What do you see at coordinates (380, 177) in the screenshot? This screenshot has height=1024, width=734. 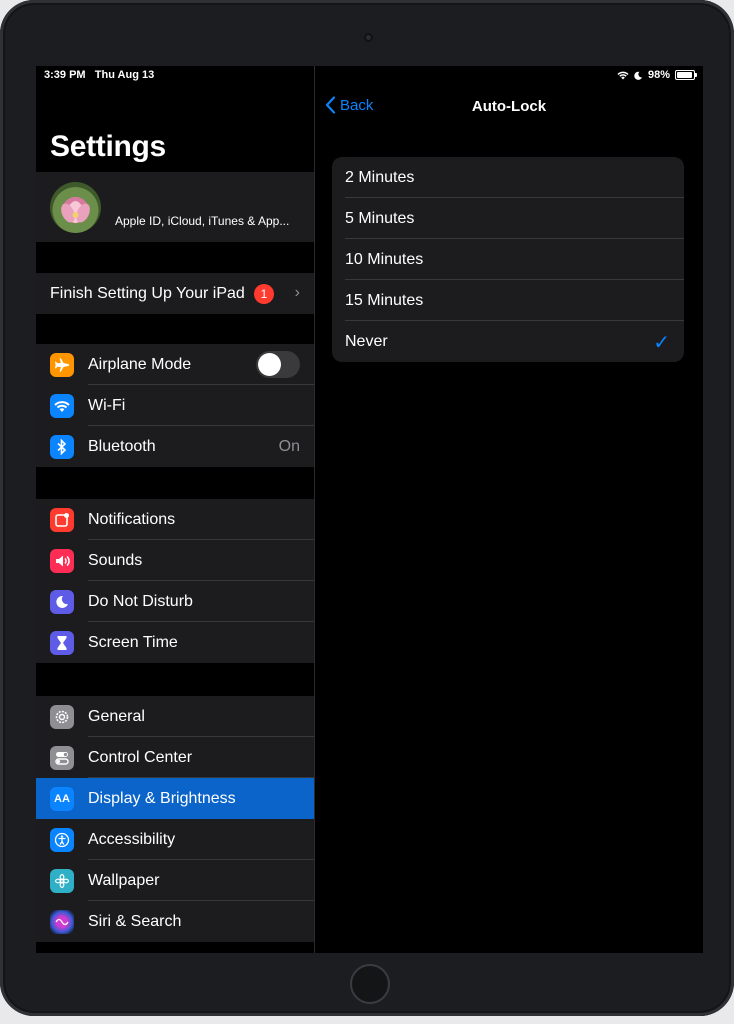 I see `option-label: 2 Minutes` at bounding box center [380, 177].